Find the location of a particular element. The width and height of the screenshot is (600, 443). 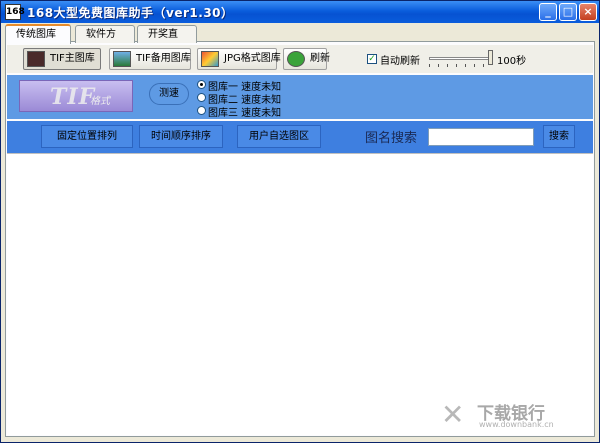

tab-lottery-live: 开奖直播 is located at coordinates (167, 41).